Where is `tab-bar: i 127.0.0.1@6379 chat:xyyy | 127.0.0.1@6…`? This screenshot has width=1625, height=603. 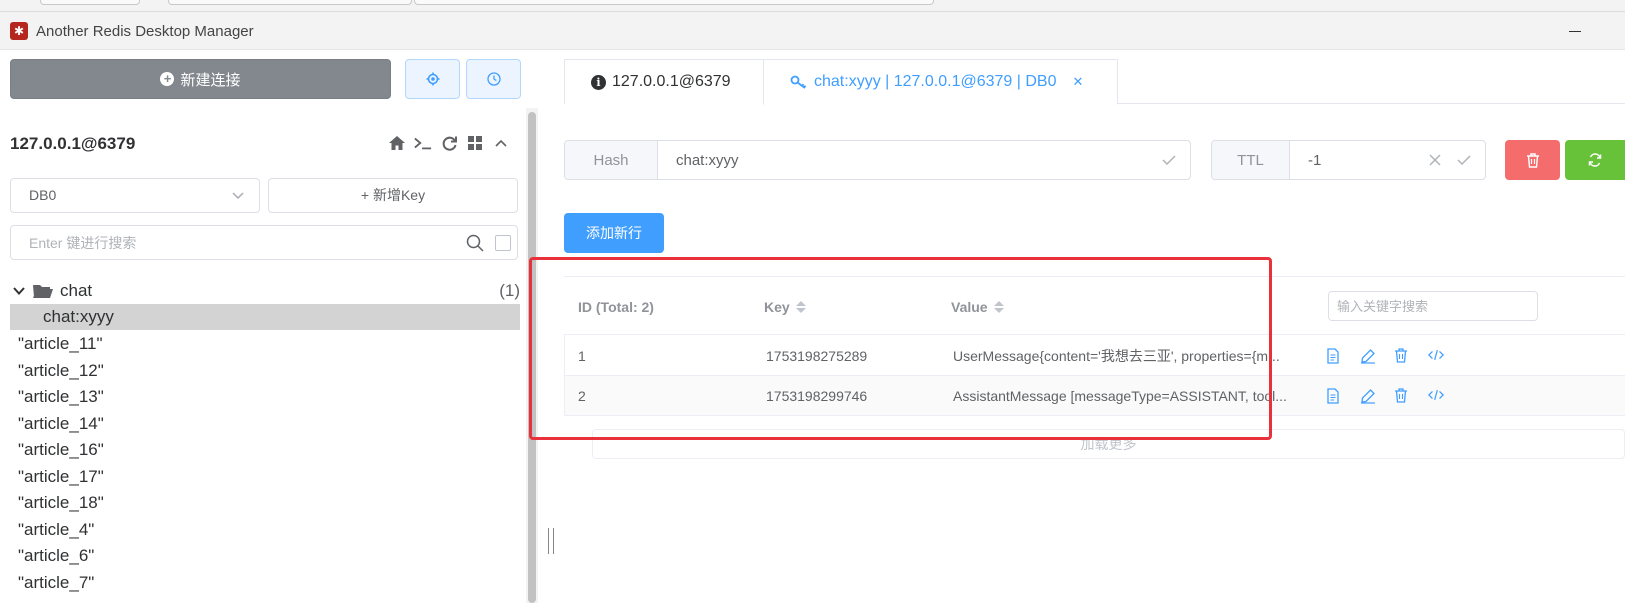 tab-bar: i 127.0.0.1@6379 chat:xyyy | 127.0.0.1@6… is located at coordinates (1094, 82).